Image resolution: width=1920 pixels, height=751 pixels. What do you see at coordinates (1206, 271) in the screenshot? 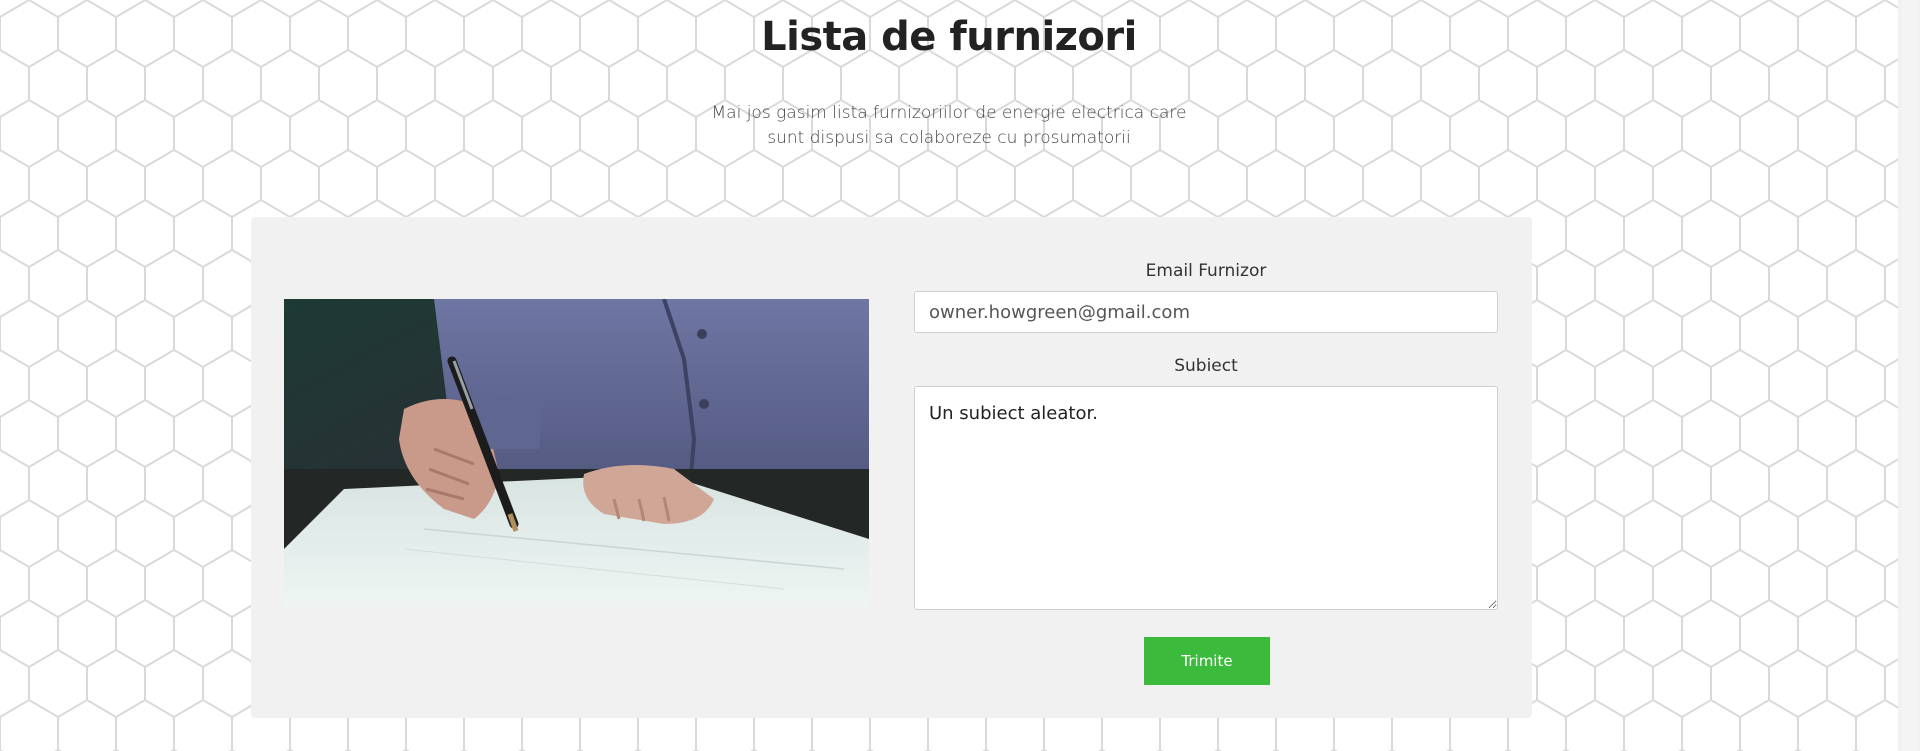
I see `email-label: Email Furnizor` at bounding box center [1206, 271].